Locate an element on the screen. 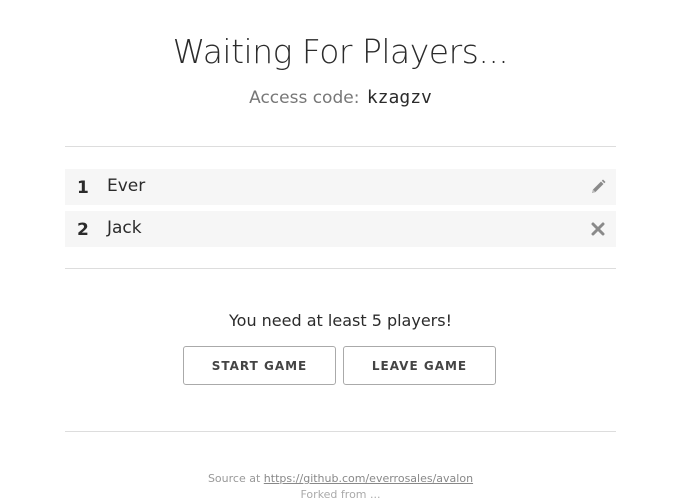  top-divider is located at coordinates (340, 146).